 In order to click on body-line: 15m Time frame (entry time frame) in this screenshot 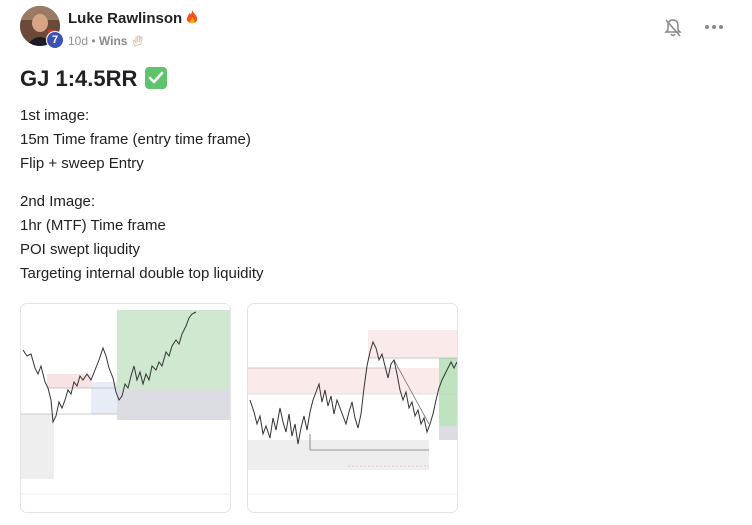, I will do `click(135, 139)`.